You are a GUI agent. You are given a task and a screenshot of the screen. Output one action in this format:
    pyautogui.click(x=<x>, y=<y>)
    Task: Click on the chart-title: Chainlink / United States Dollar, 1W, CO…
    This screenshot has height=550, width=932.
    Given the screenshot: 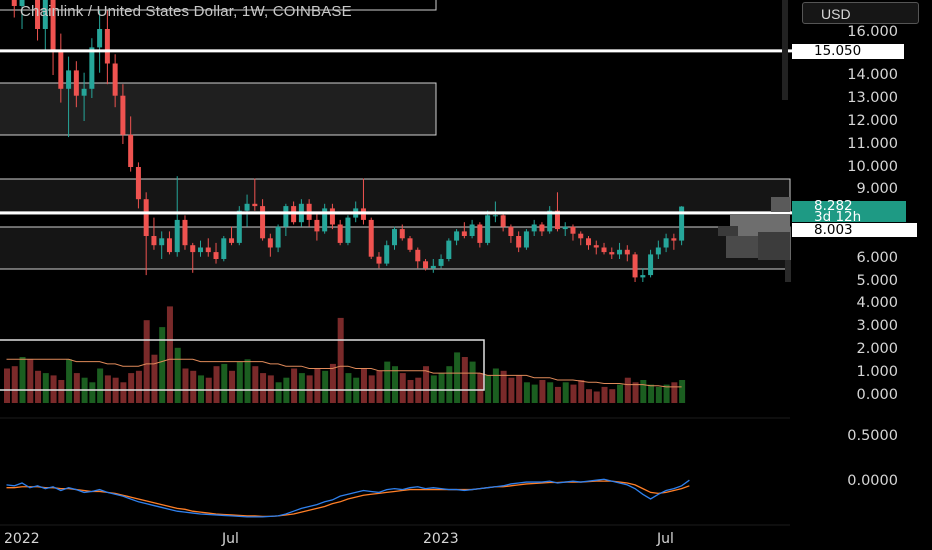 What is the action you would take?
    pyautogui.click(x=186, y=11)
    